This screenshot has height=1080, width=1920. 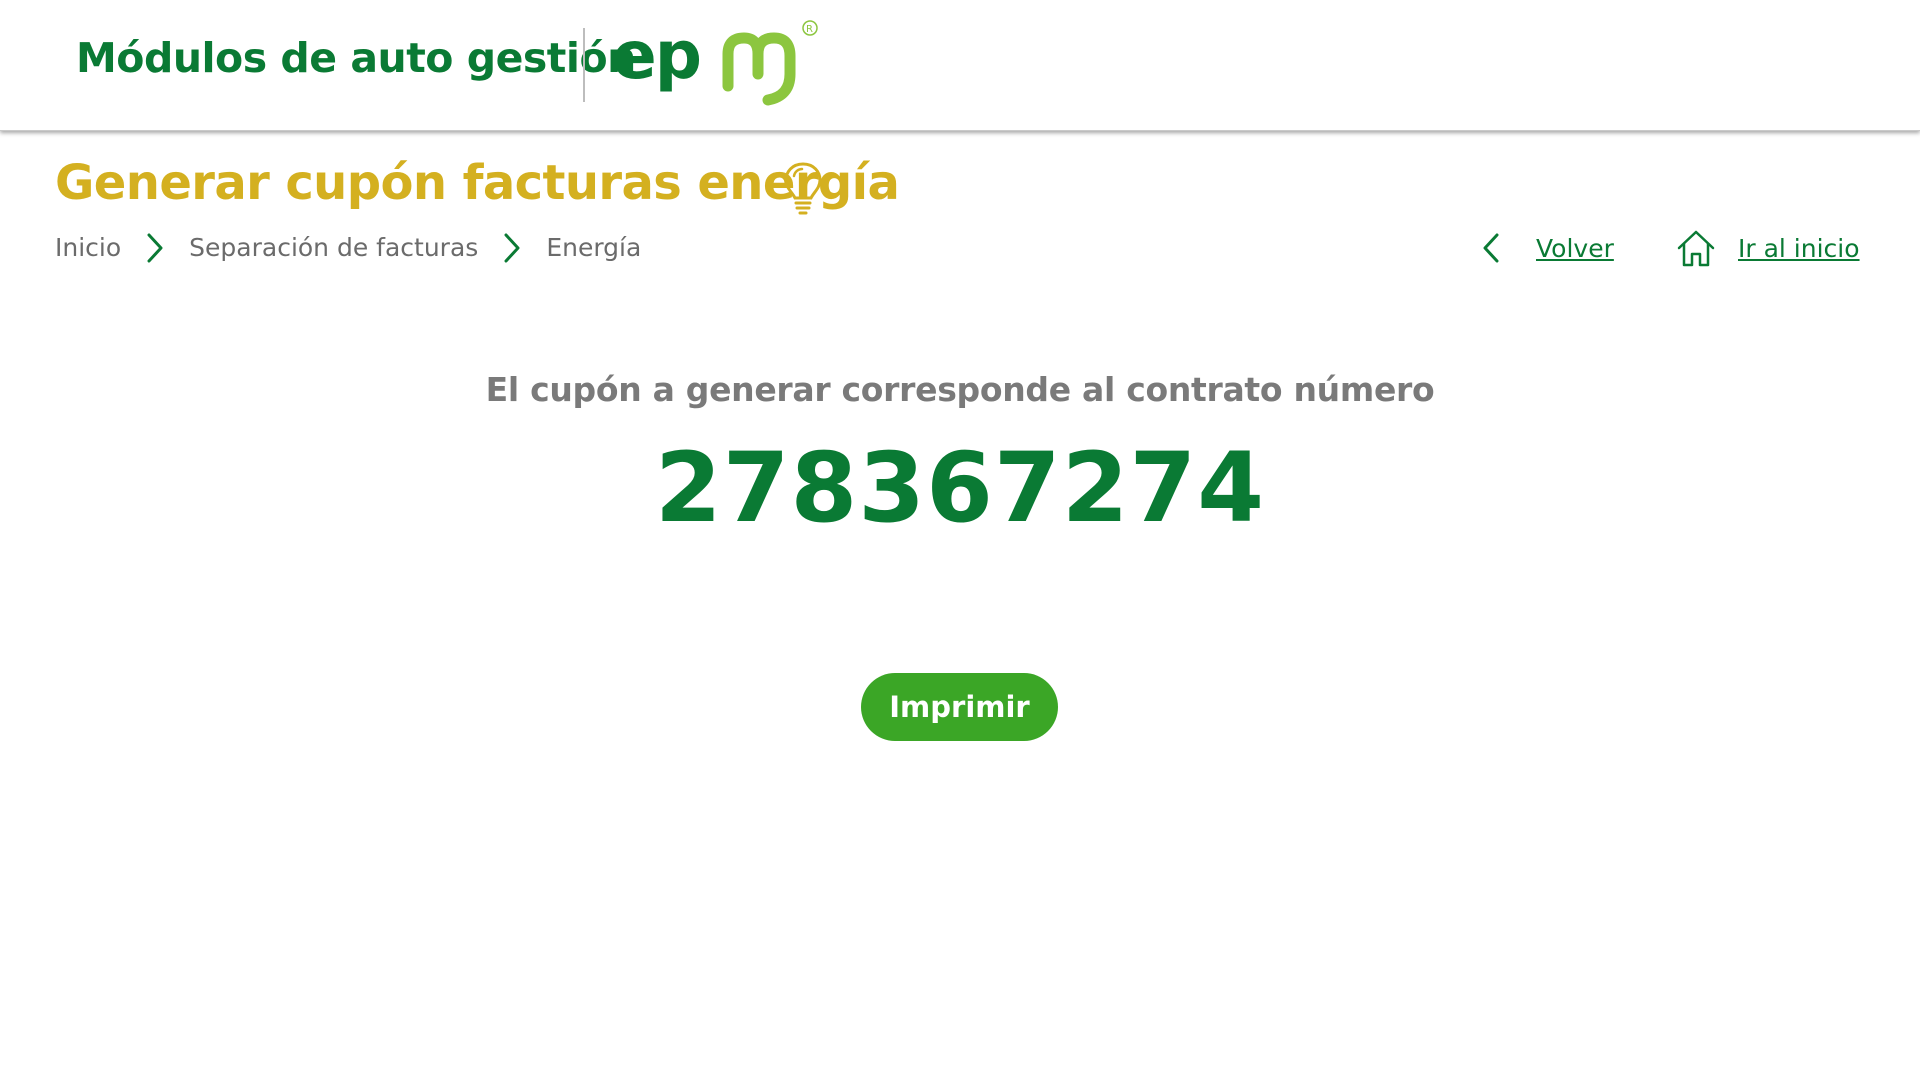 What do you see at coordinates (88, 248) in the screenshot?
I see `breadcrumb-item-inicio: Inicio` at bounding box center [88, 248].